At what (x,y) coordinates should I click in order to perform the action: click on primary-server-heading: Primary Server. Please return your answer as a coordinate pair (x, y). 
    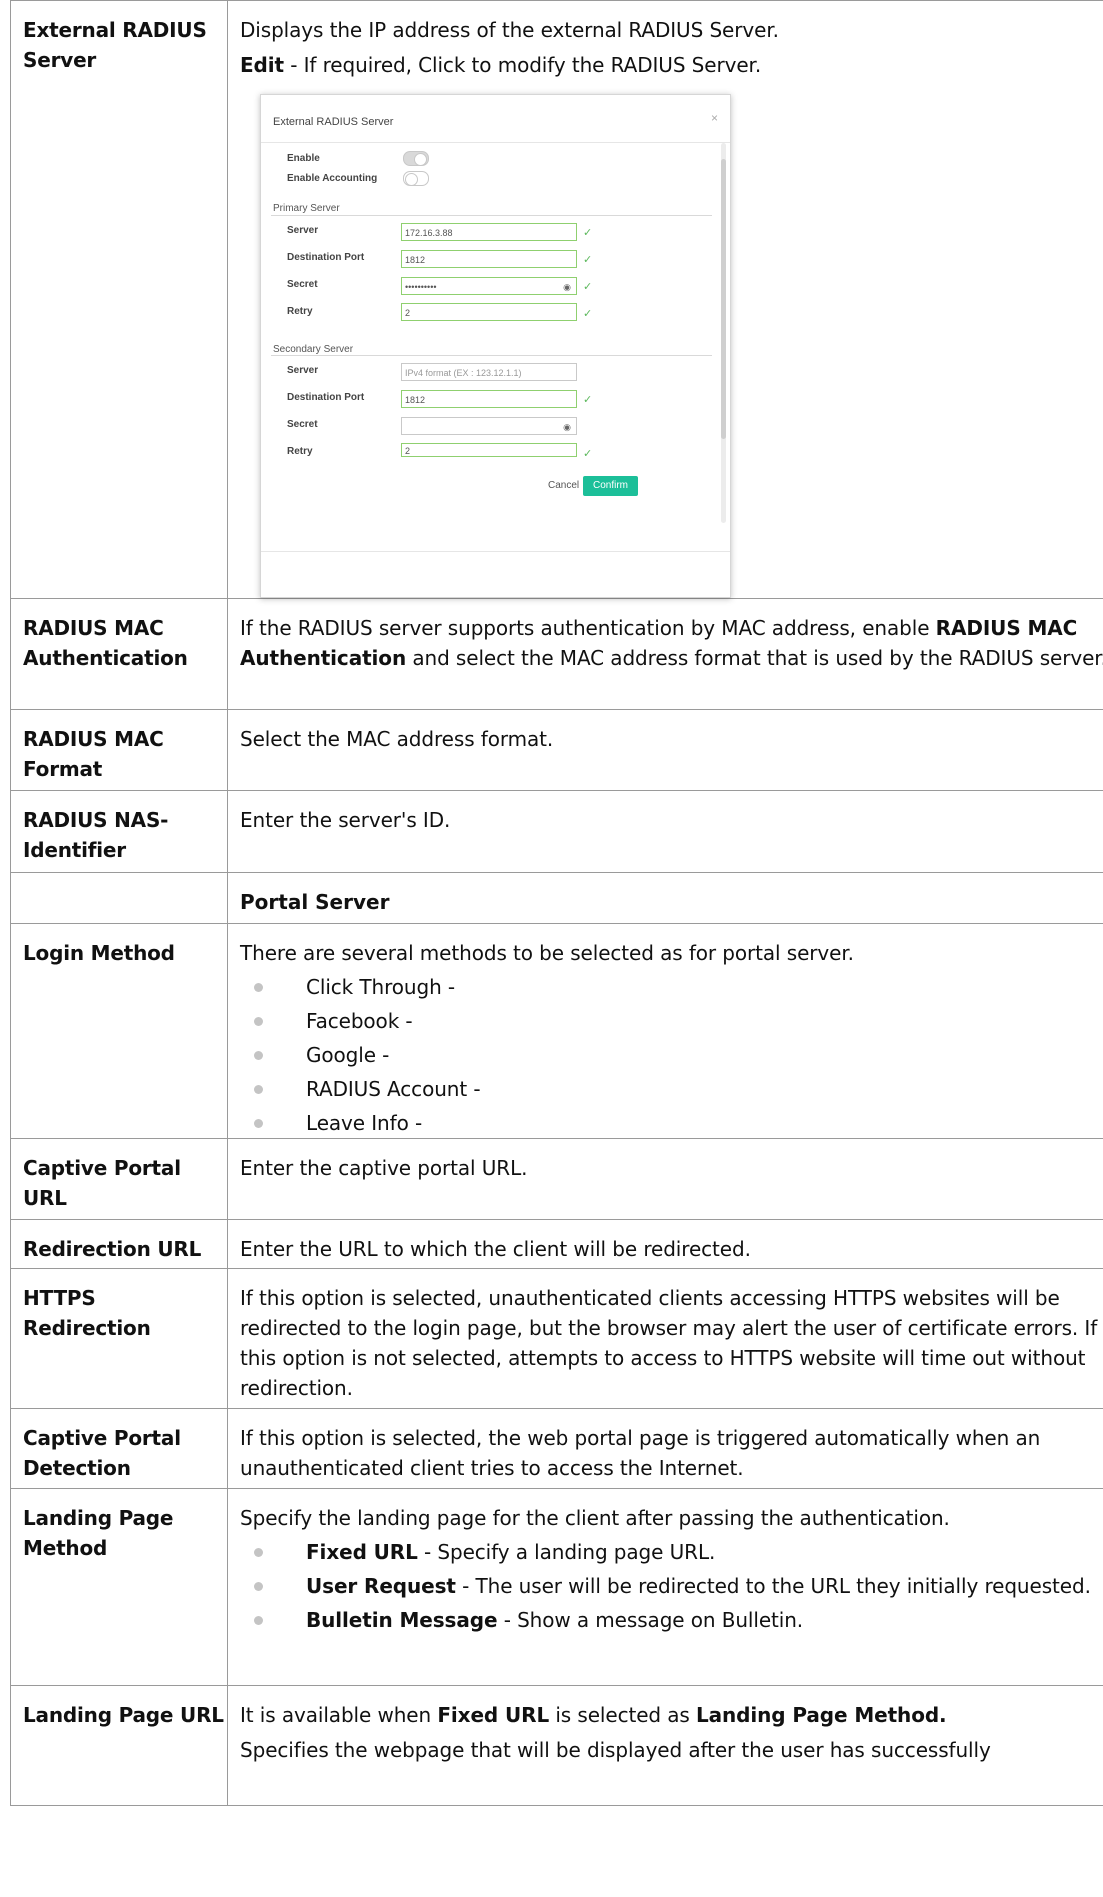
    Looking at the image, I should click on (306, 208).